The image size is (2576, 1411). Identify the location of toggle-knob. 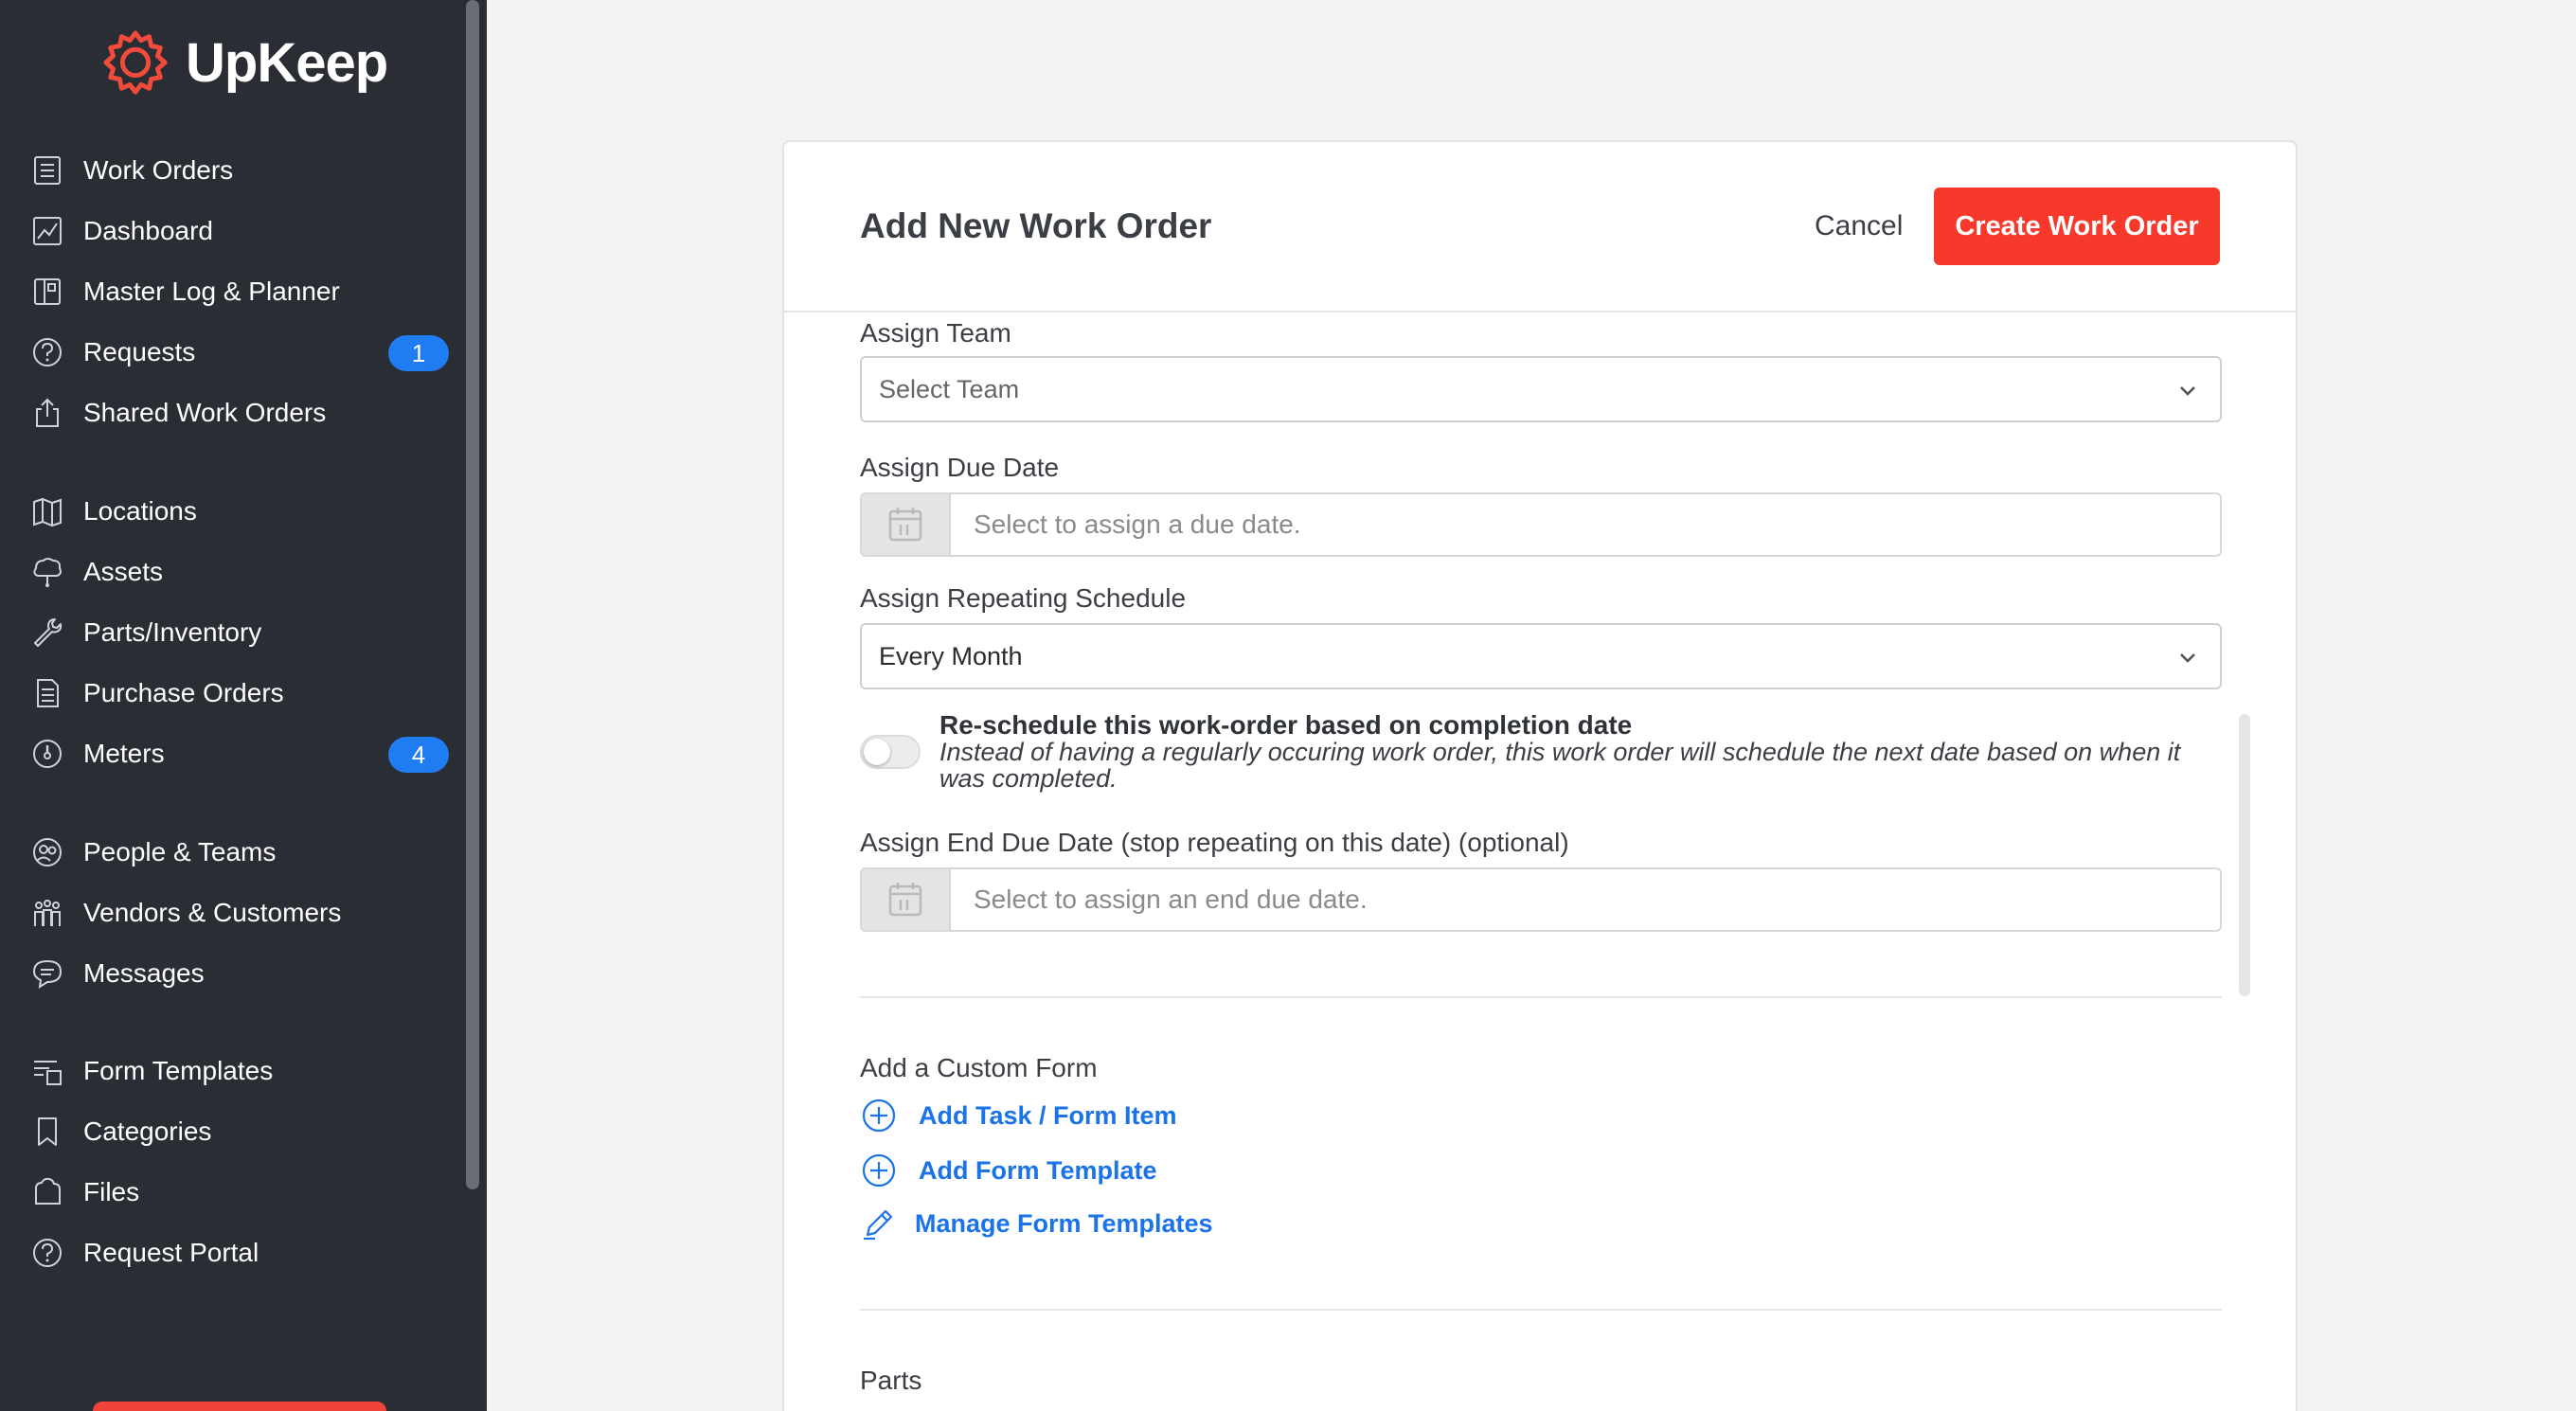
(877, 752).